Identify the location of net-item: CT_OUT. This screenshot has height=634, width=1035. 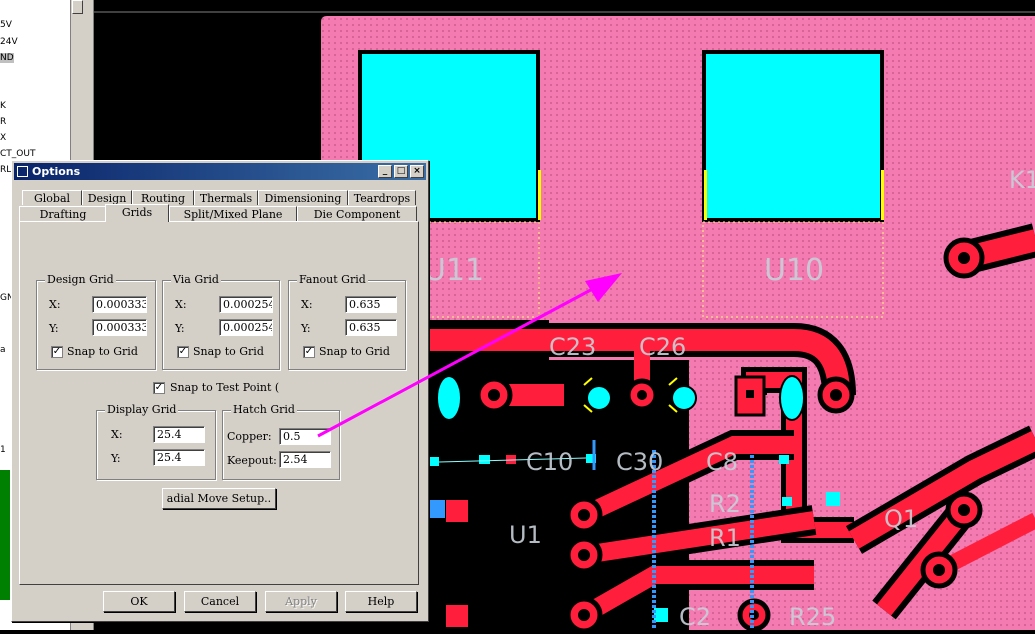
(17, 154).